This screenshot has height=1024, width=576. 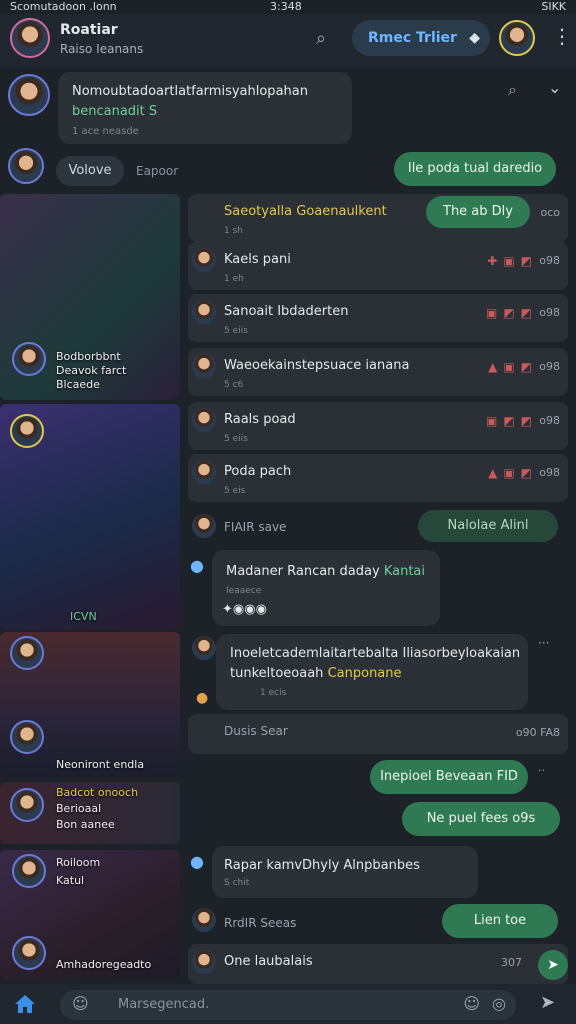 What do you see at coordinates (90, 171) in the screenshot?
I see `quick-reply-chip: Volove` at bounding box center [90, 171].